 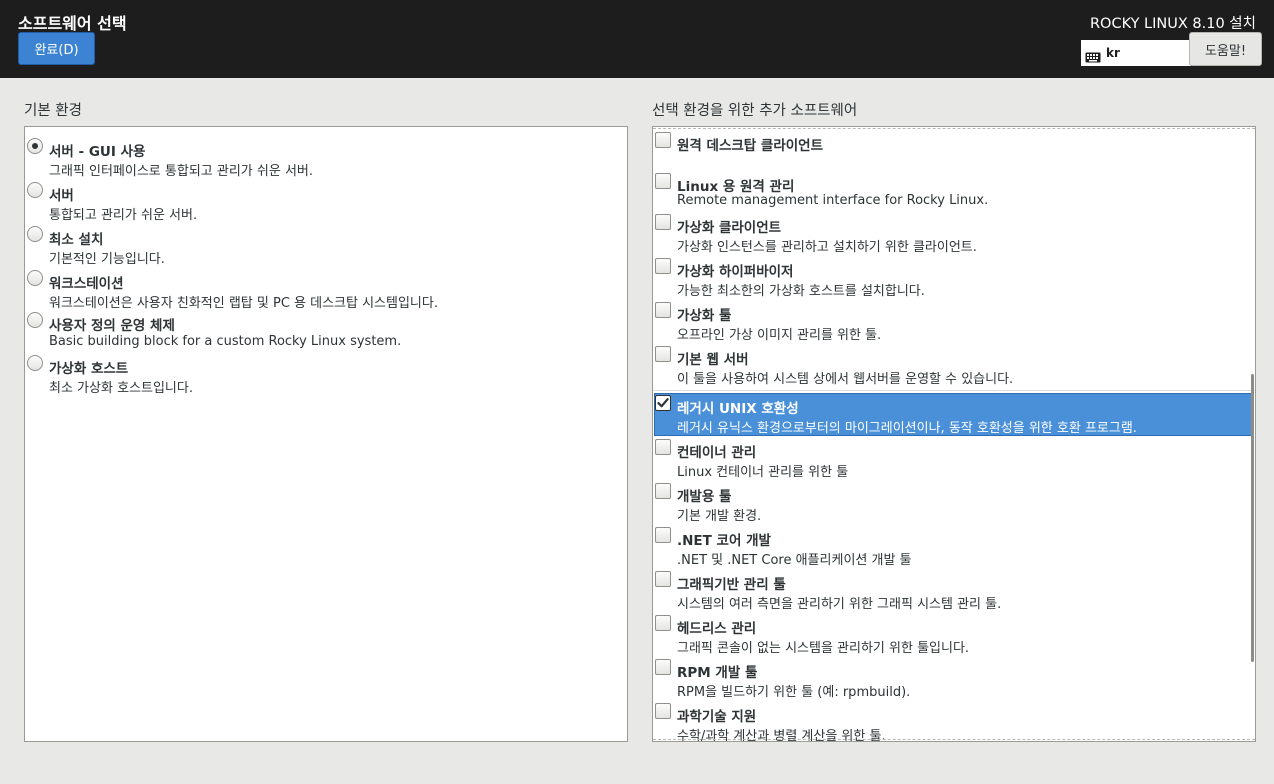 I want to click on item-name: 서버, so click(x=61, y=196).